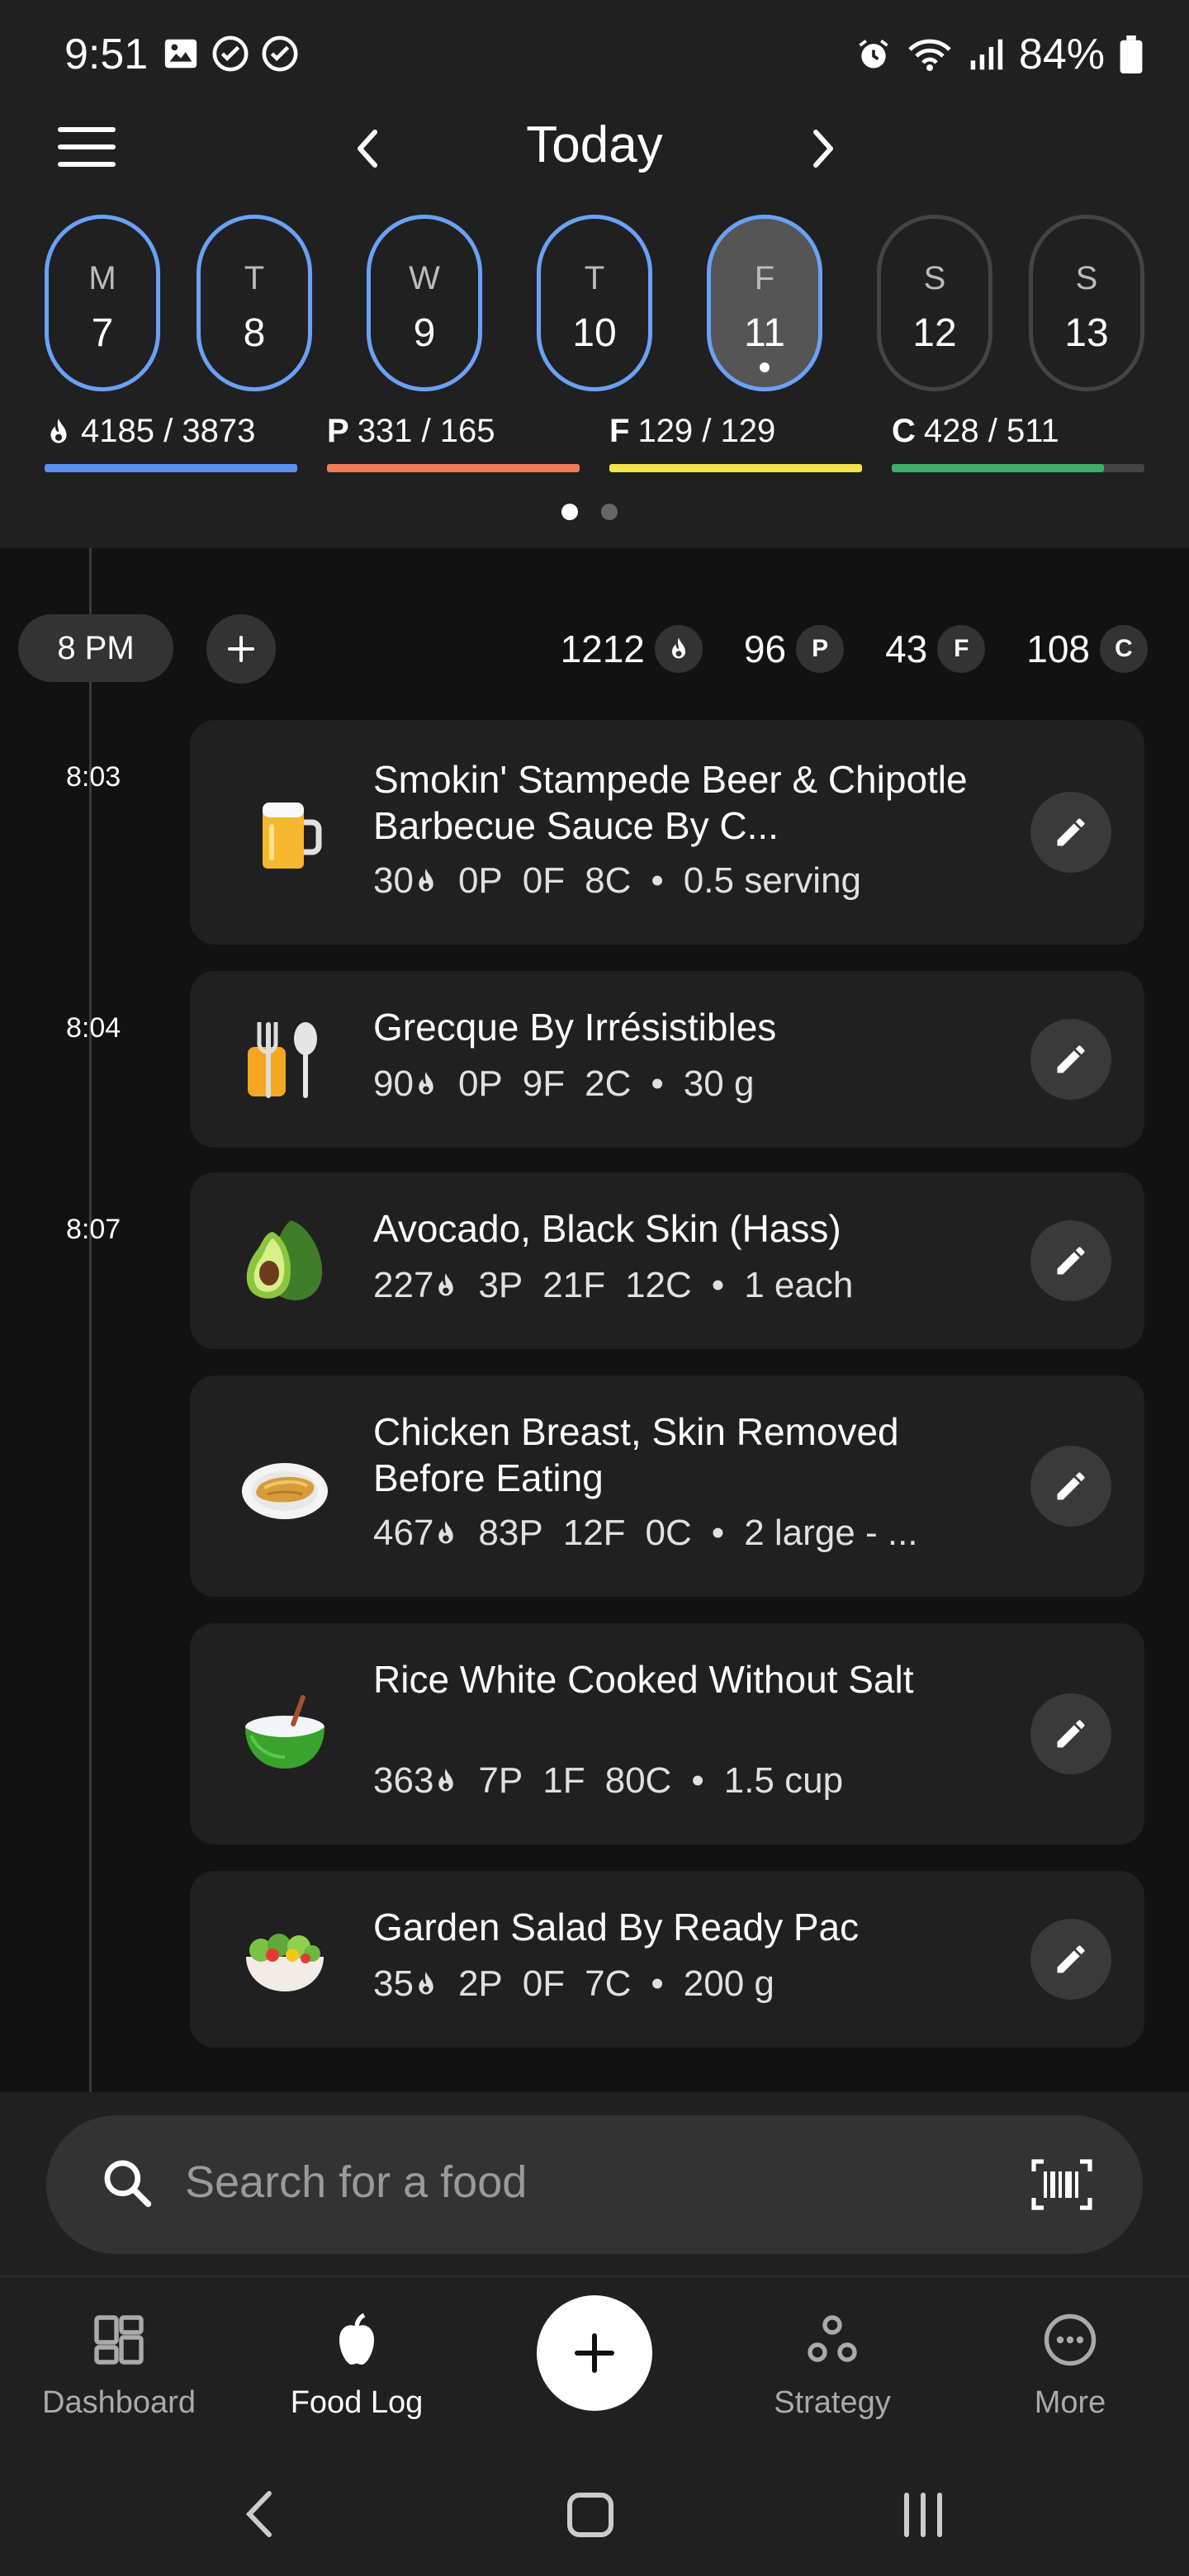 This screenshot has width=1189, height=2576. What do you see at coordinates (180, 54) in the screenshot?
I see `gallery-icon` at bounding box center [180, 54].